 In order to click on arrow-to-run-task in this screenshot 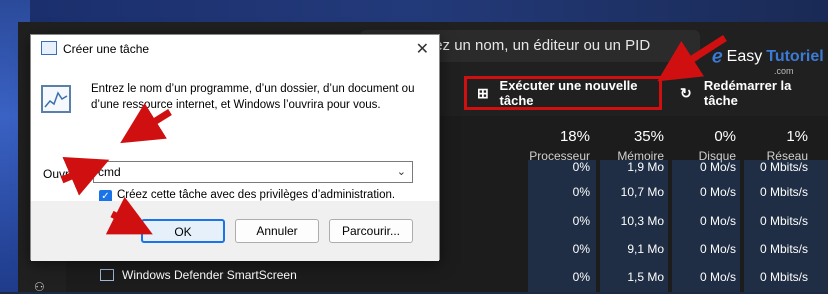, I will do `click(692, 58)`.